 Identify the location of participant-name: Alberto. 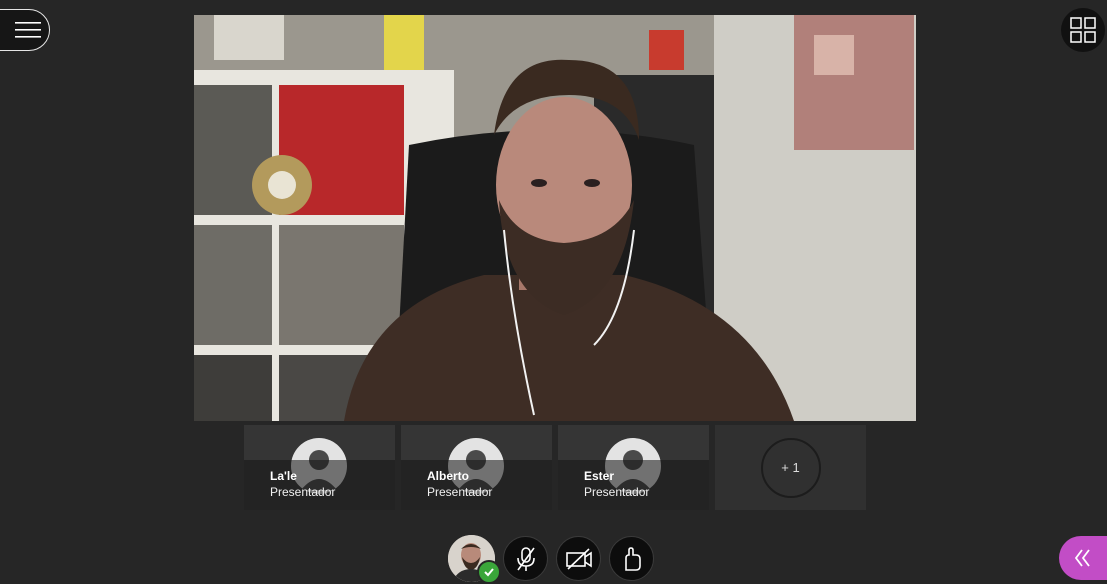
(448, 476).